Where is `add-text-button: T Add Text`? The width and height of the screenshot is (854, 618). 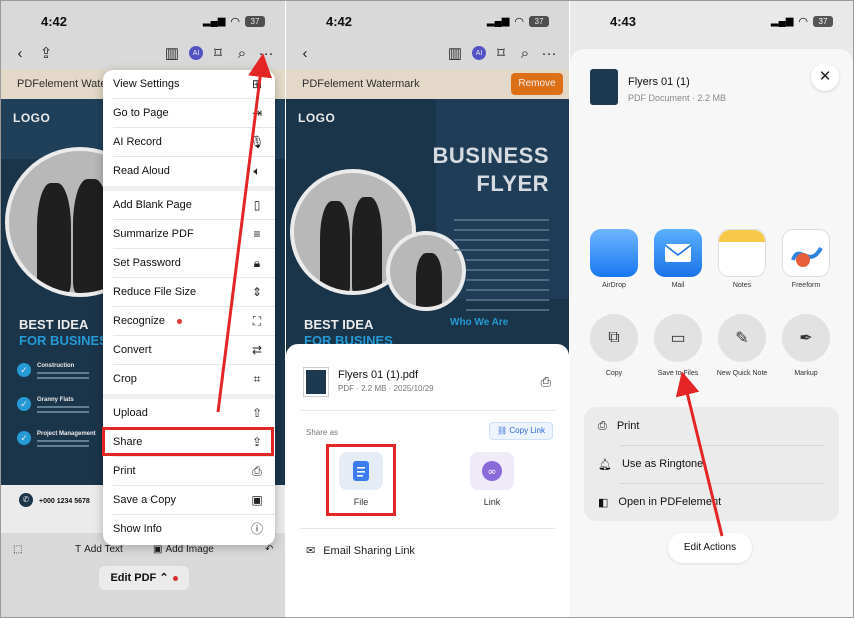 add-text-button: T Add Text is located at coordinates (99, 549).